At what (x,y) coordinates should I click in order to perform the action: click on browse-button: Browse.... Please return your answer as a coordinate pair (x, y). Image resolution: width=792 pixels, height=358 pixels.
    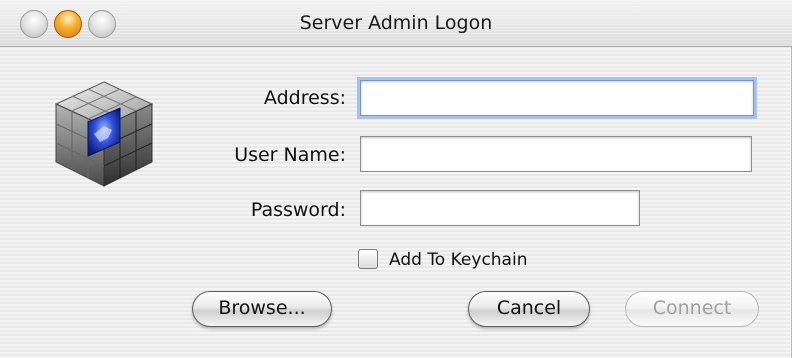
    Looking at the image, I should click on (262, 309).